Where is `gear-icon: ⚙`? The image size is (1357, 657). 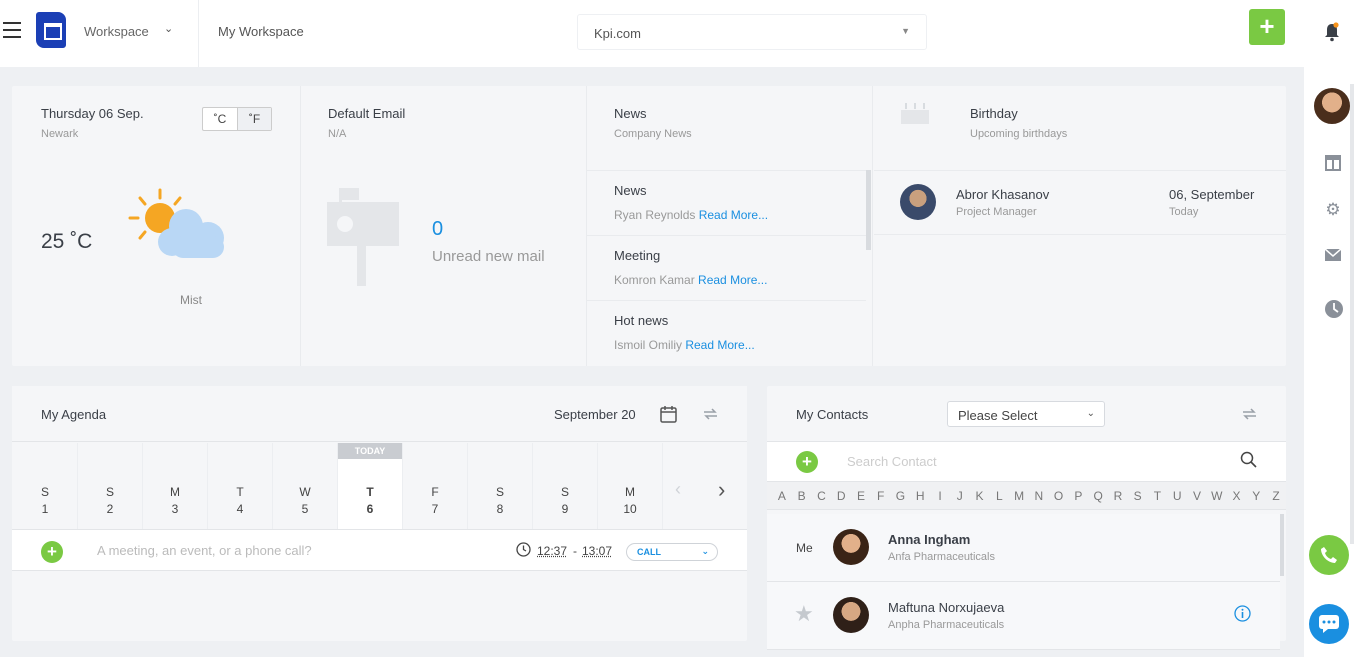 gear-icon: ⚙ is located at coordinates (1333, 210).